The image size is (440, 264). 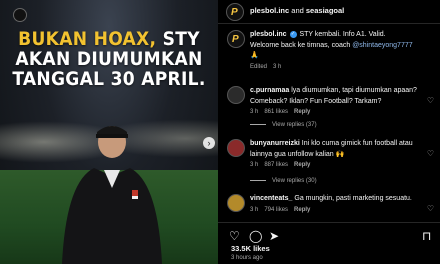 What do you see at coordinates (353, 198) in the screenshot?
I see `comment-text: Ga mungkin, pasti marketing sesuatu.` at bounding box center [353, 198].